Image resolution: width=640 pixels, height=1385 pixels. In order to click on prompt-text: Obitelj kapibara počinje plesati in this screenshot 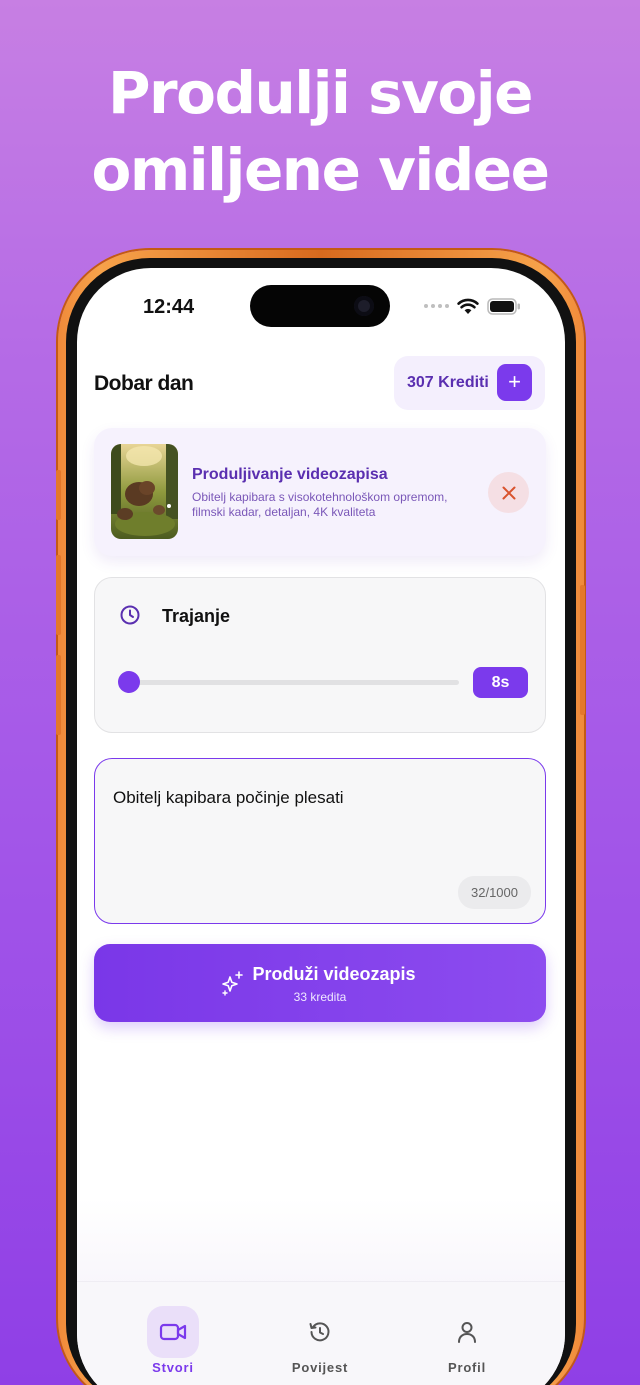, I will do `click(228, 797)`.